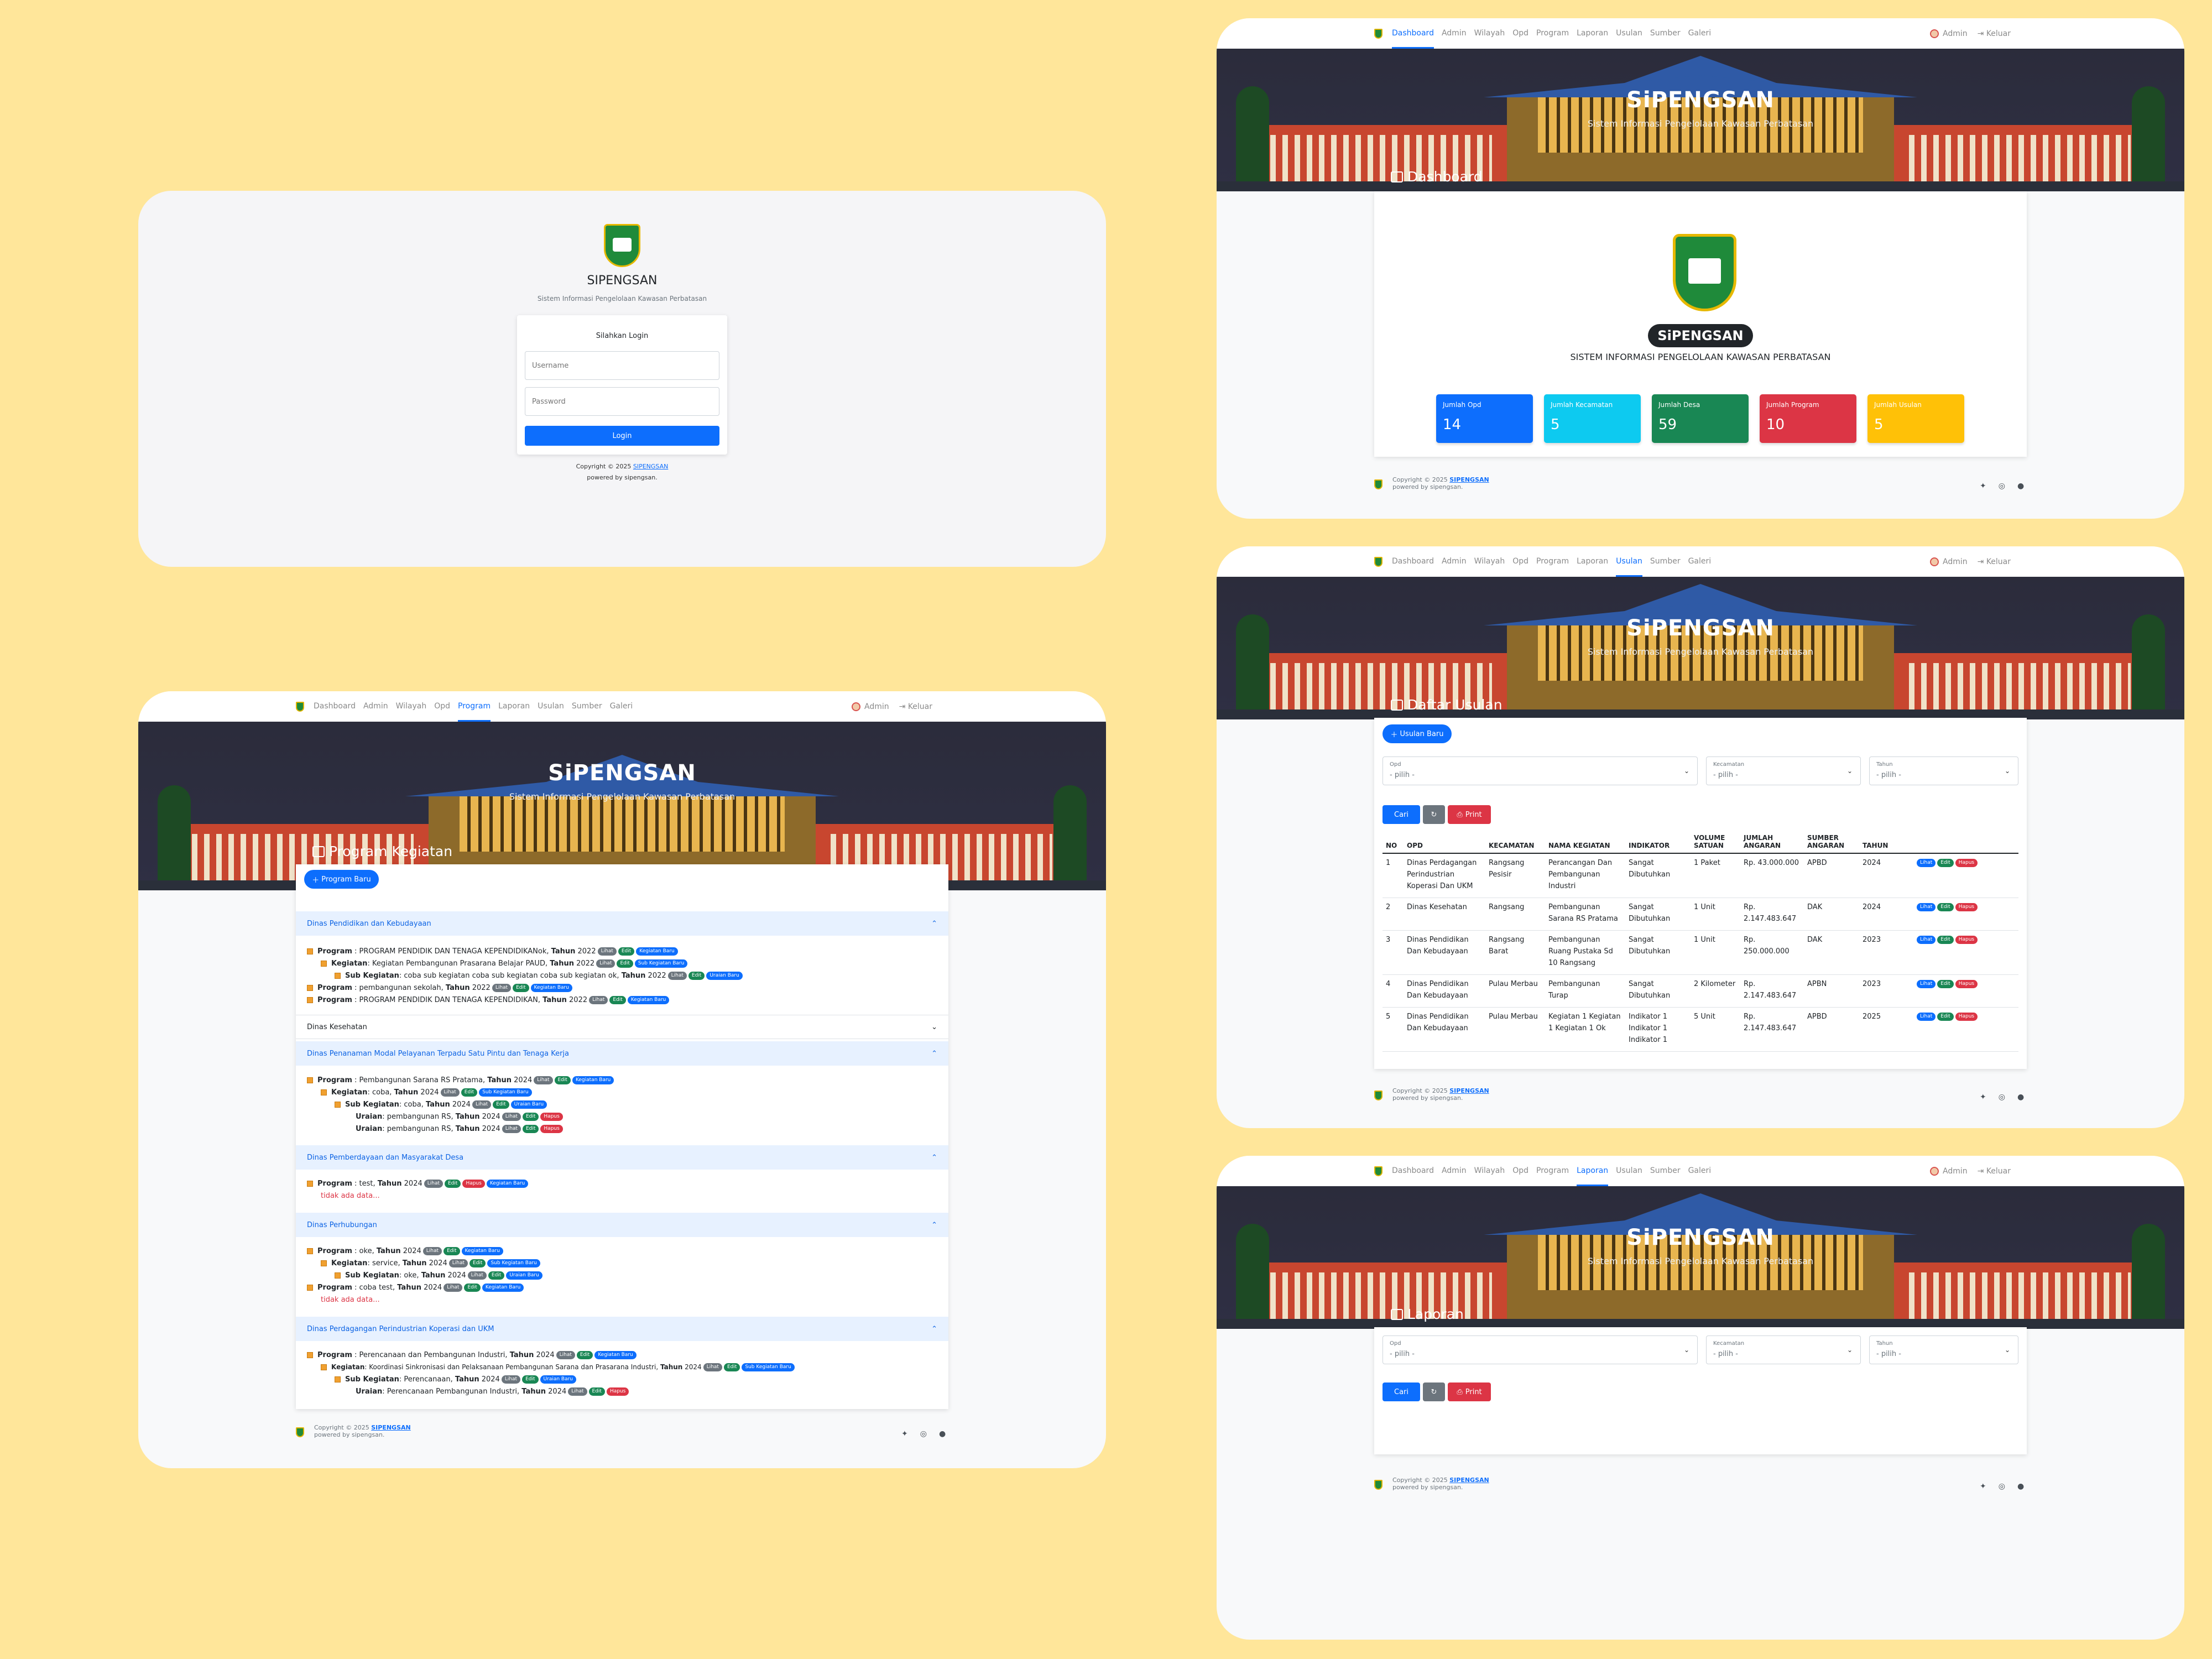  Describe the element at coordinates (1490, 561) in the screenshot. I see `nav-wilayah: Wilayah` at that location.